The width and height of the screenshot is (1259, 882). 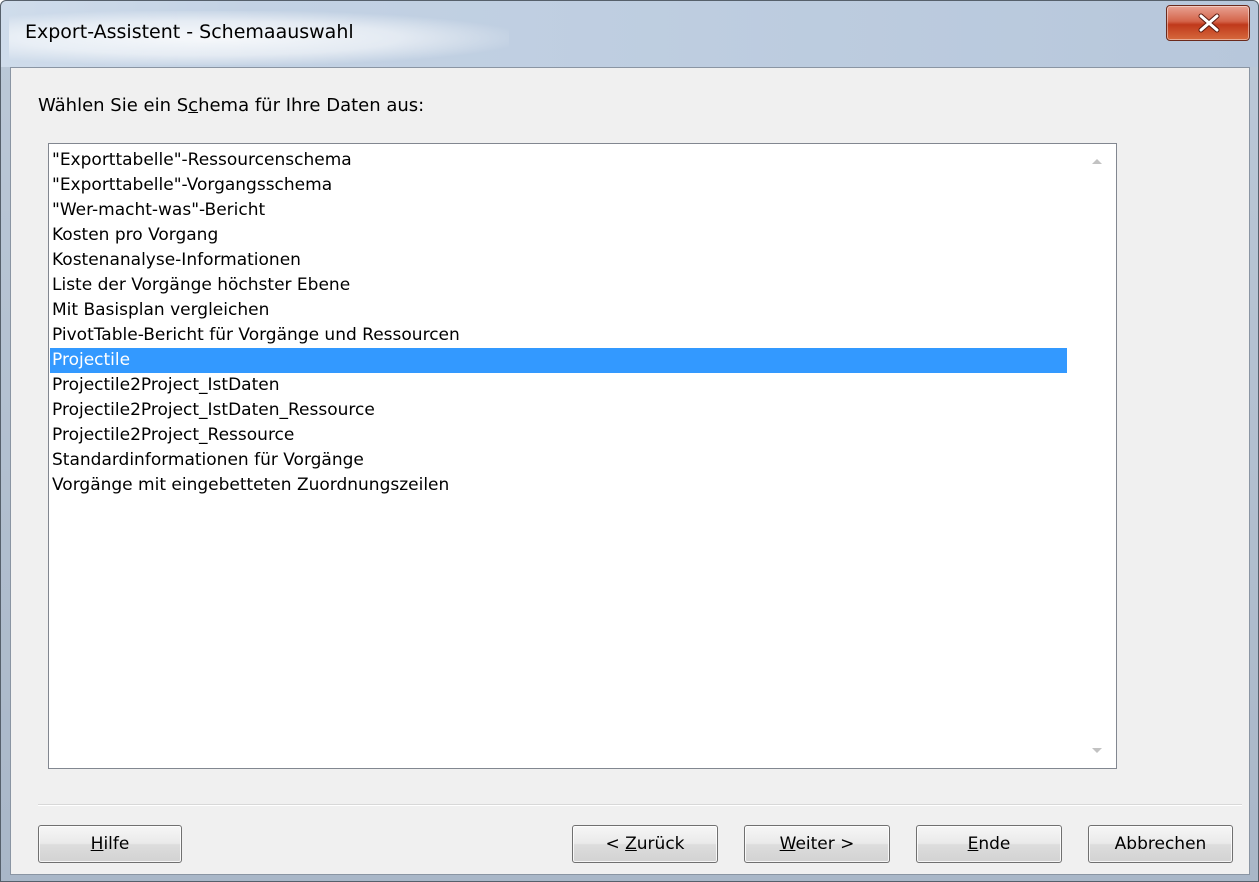 I want to click on window-title: Export-Assistent - Schemaauswahl, so click(x=189, y=32).